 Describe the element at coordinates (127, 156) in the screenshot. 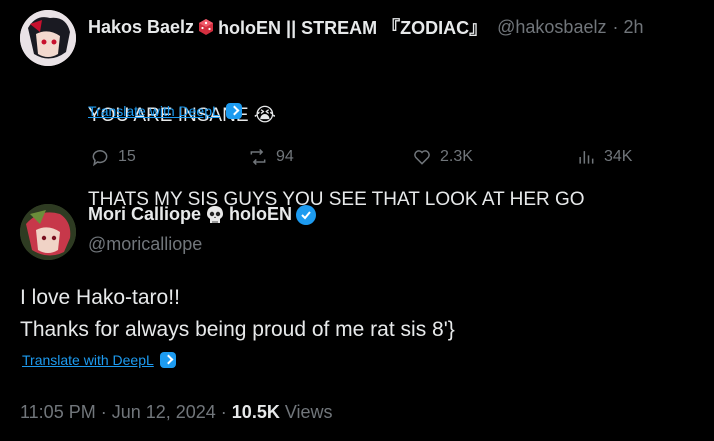

I see `reply-count: 15` at that location.